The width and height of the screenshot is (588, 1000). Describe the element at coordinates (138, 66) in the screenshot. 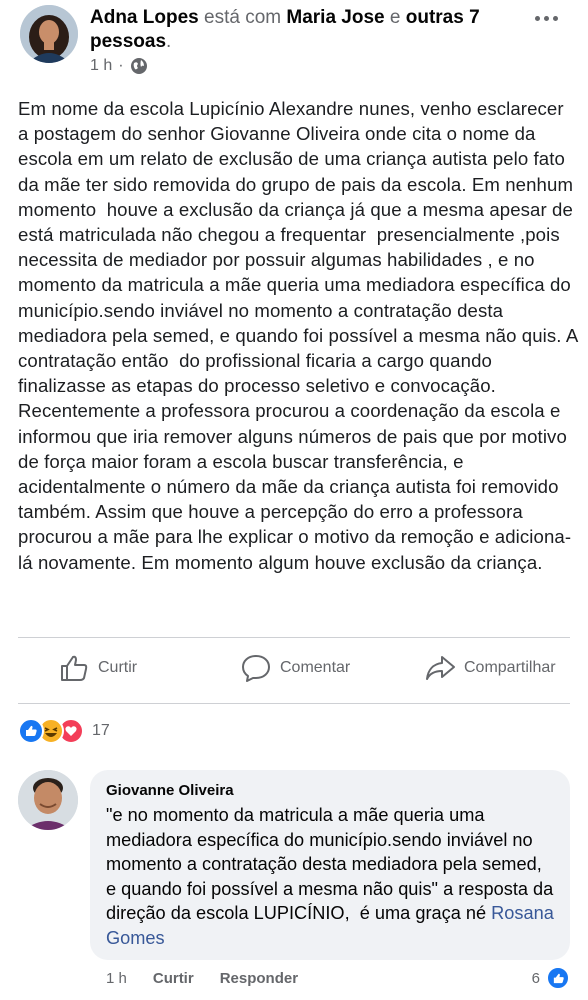

I see `globe-icon` at that location.